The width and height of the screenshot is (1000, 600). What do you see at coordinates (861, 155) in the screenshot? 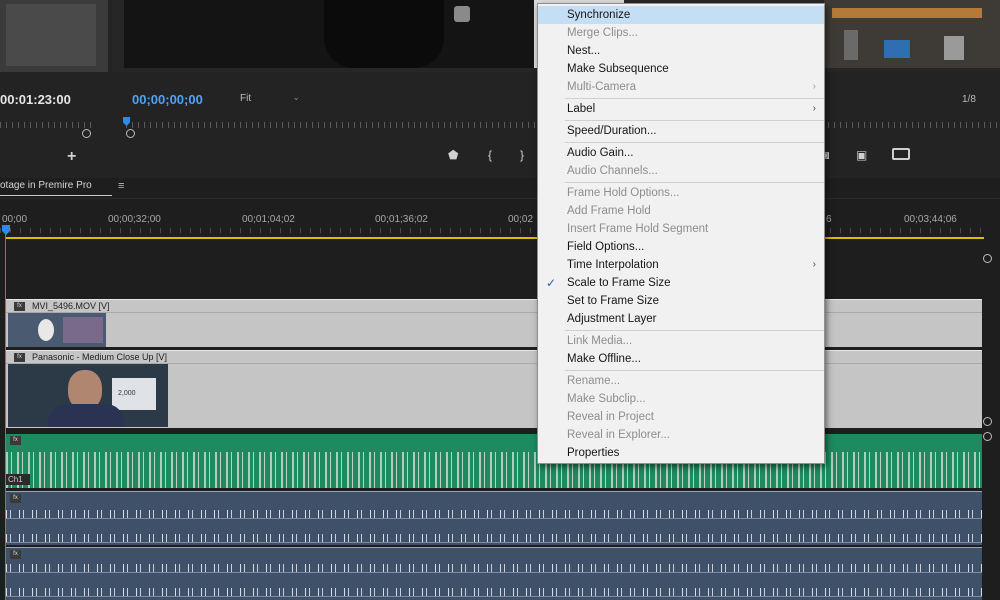
I see `comparison-view-icon: ▣` at bounding box center [861, 155].